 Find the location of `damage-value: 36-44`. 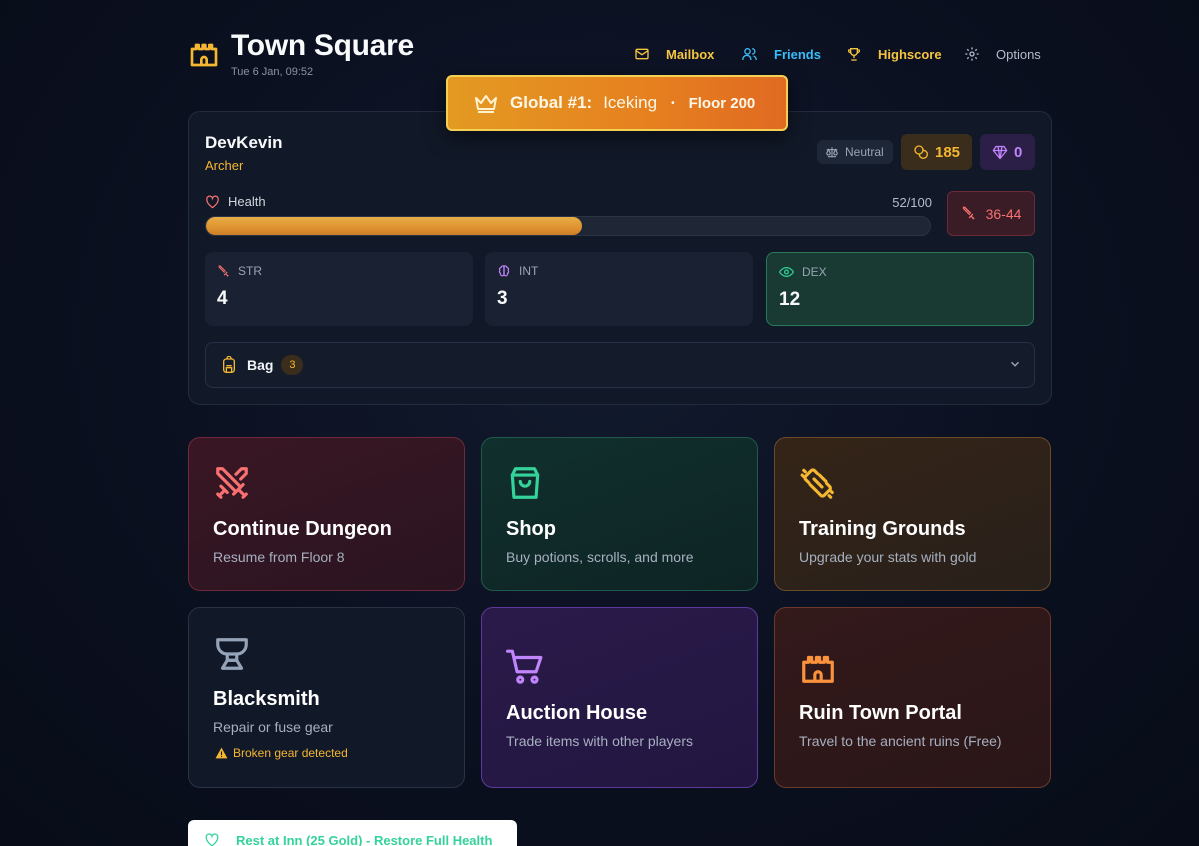

damage-value: 36-44 is located at coordinates (1003, 213).